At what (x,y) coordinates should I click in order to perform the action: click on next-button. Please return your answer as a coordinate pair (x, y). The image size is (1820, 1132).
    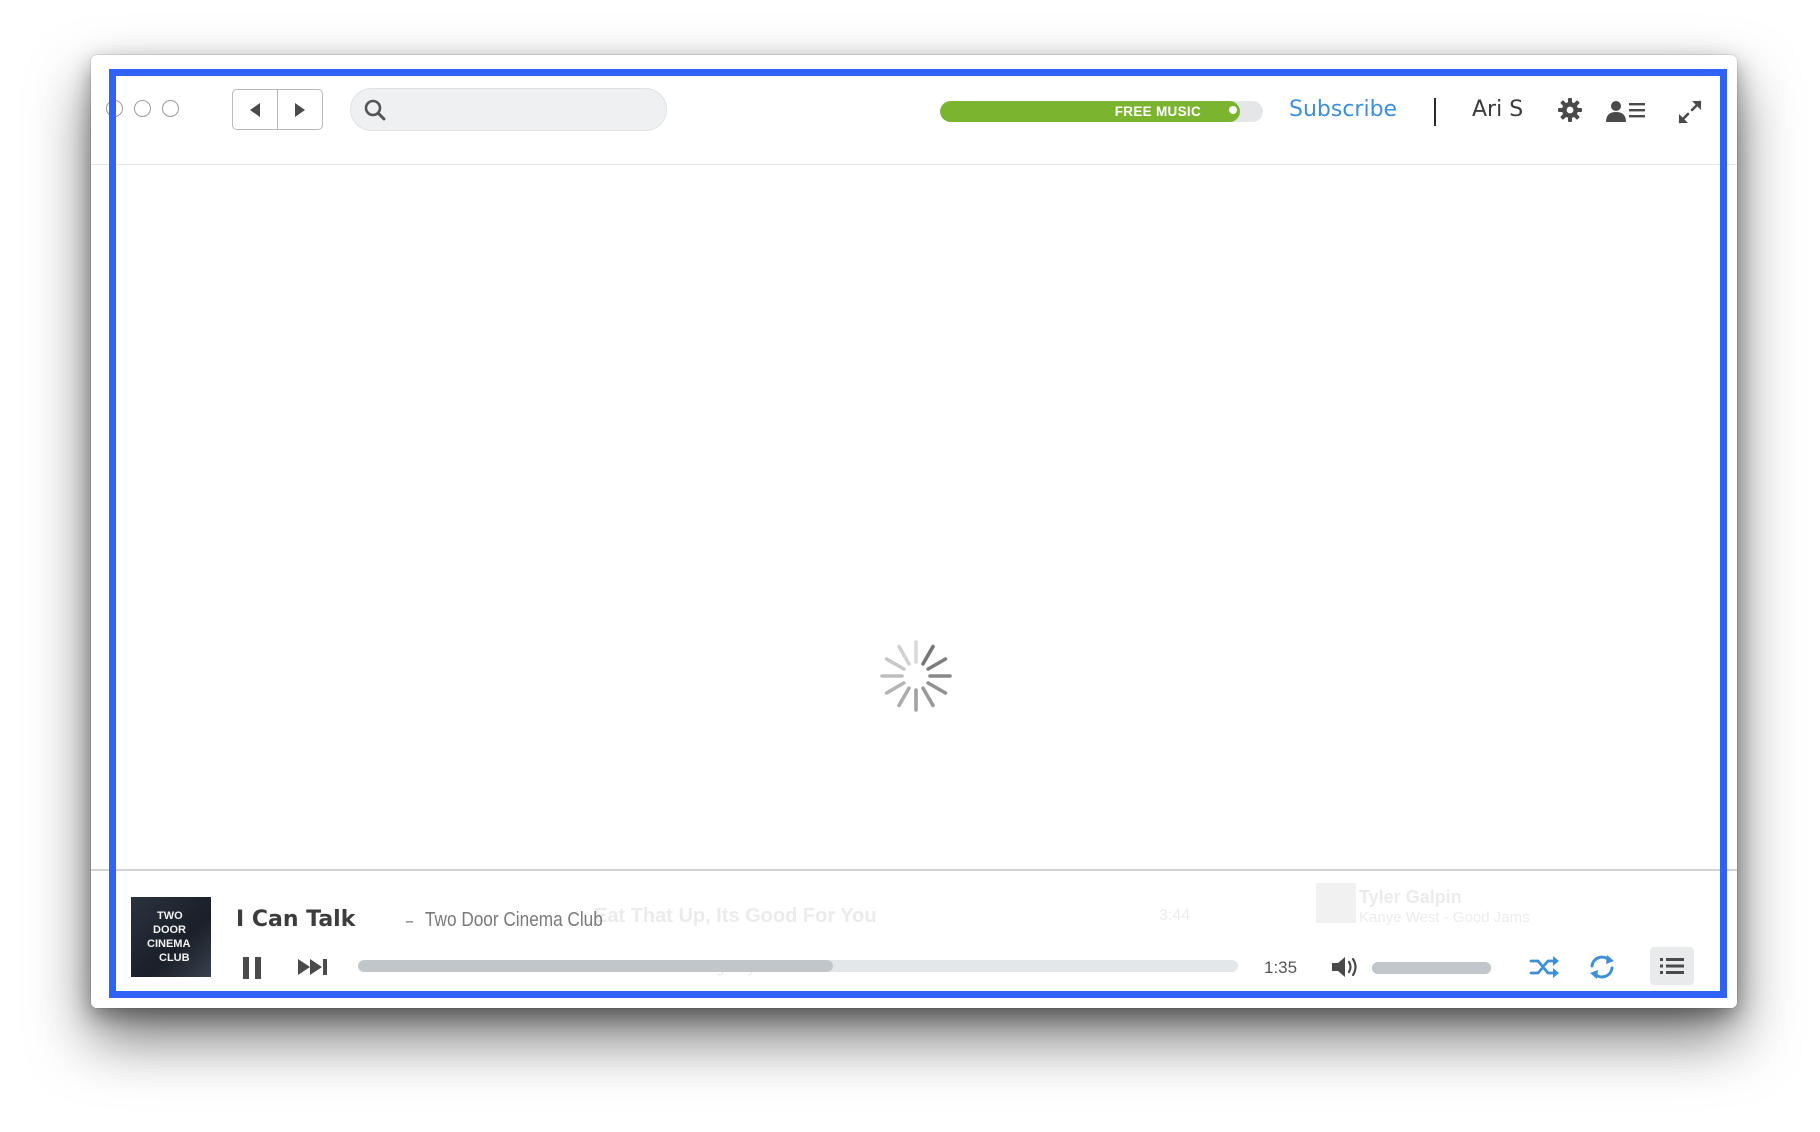
    Looking at the image, I should click on (314, 969).